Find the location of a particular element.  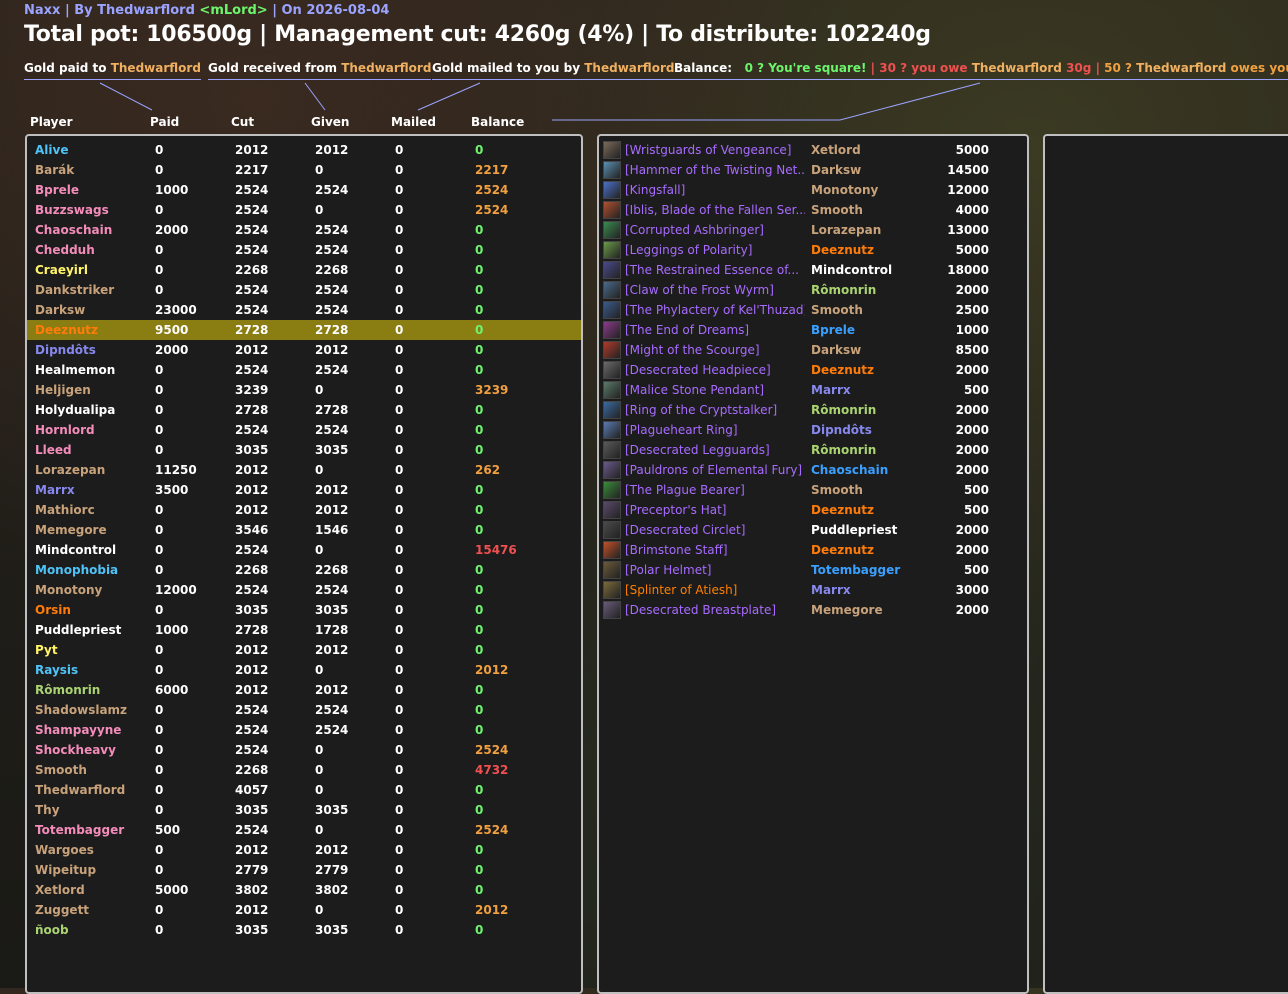

item-link: [The End of Dreams] is located at coordinates (715, 330).